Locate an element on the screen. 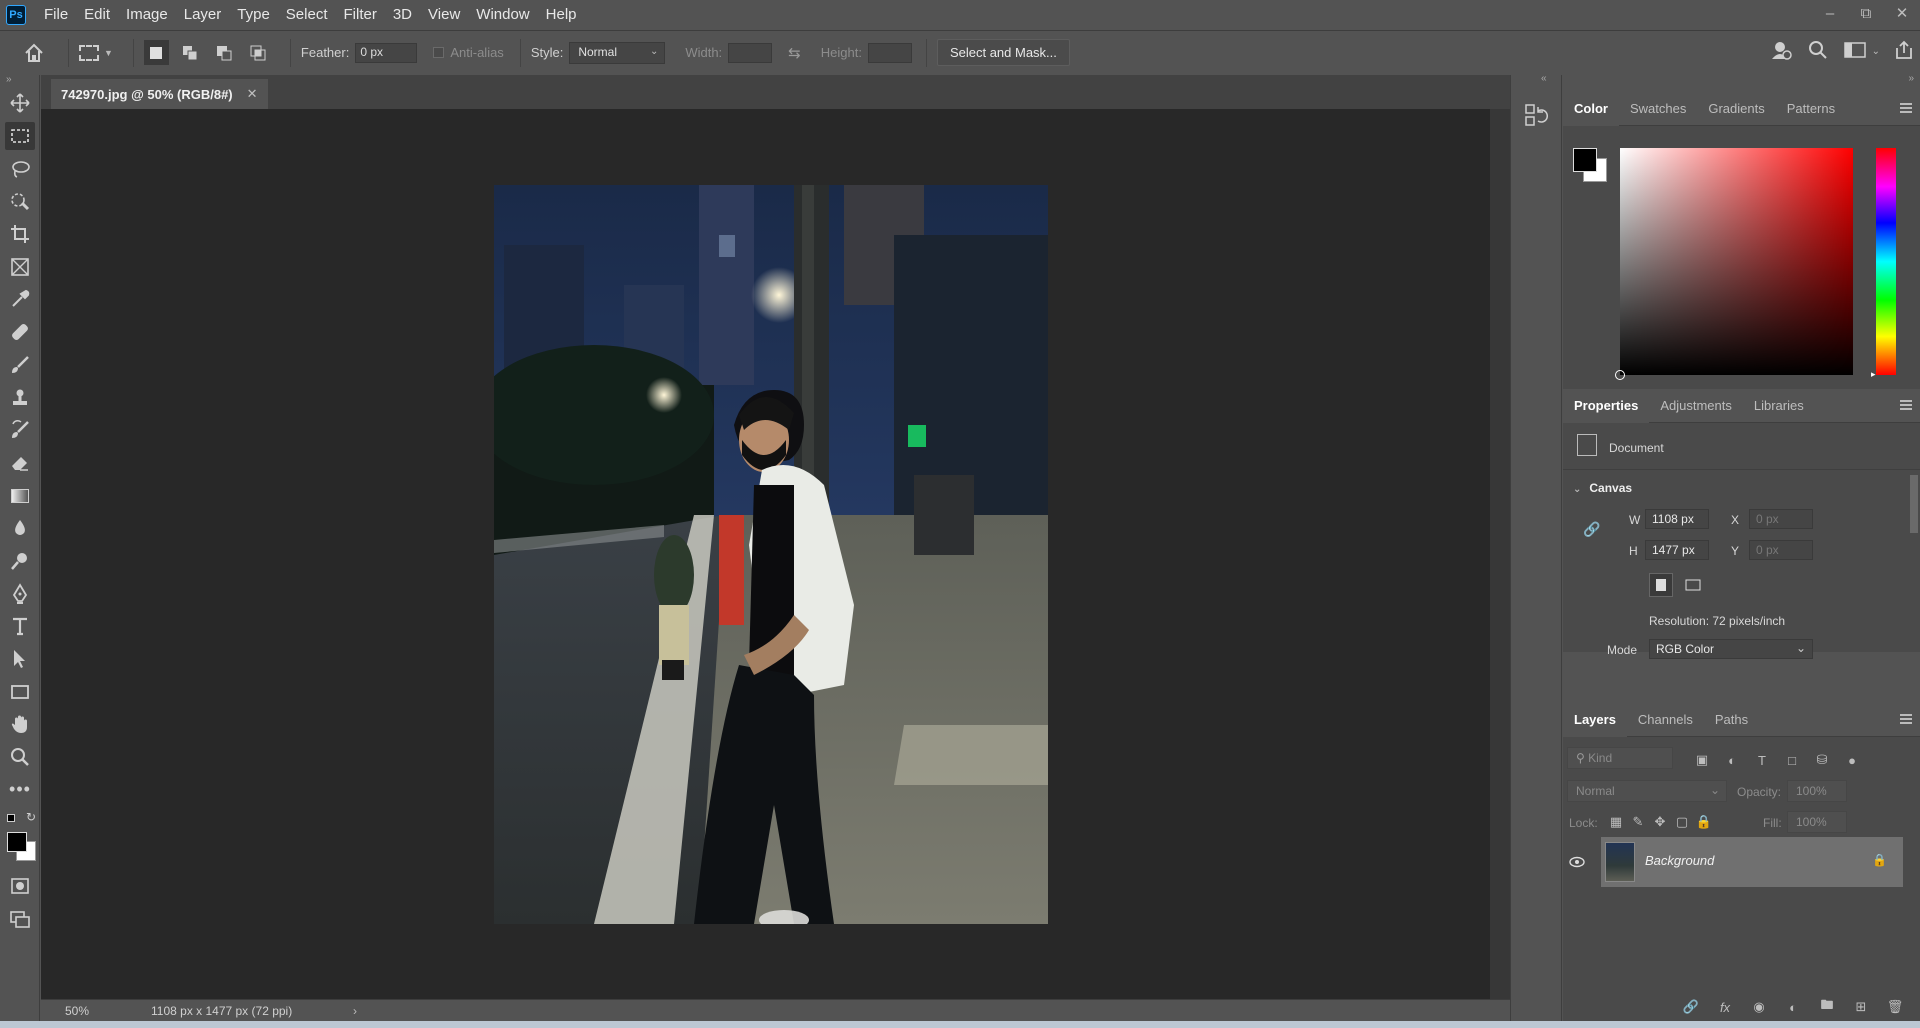  lasso-tool is located at coordinates (20, 168).